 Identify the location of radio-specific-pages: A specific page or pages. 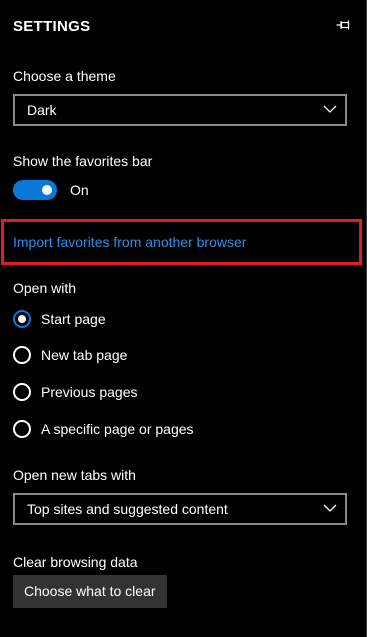
(103, 429).